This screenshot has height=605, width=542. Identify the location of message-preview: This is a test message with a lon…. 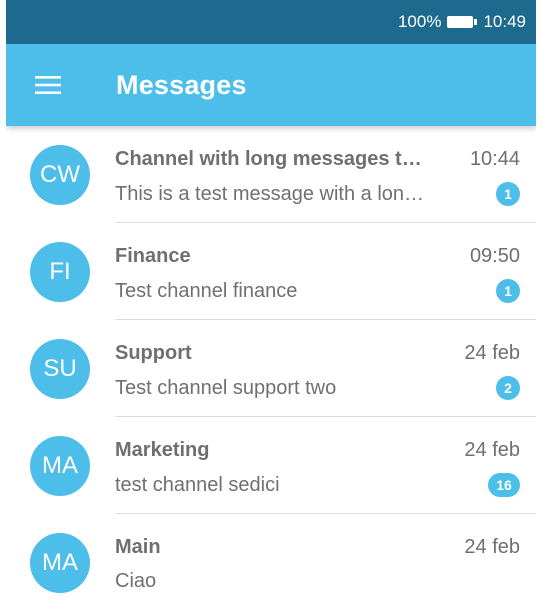
(270, 193).